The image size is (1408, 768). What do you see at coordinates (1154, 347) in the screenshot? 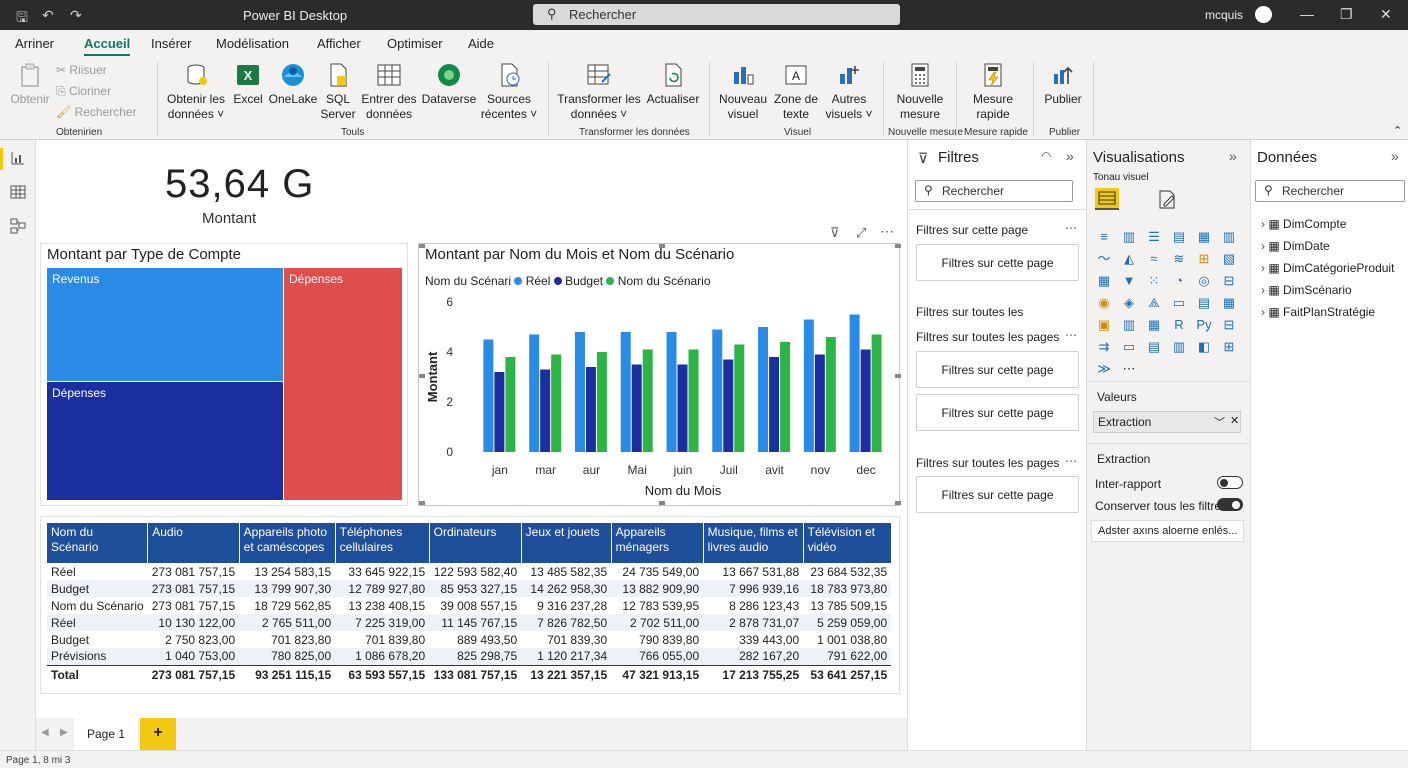
I see `paginated-report-icon: ▤` at bounding box center [1154, 347].